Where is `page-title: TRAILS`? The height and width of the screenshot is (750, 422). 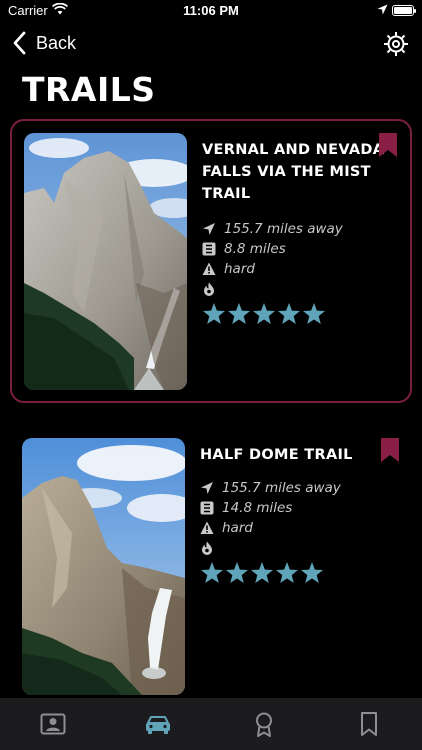 page-title: TRAILS is located at coordinates (89, 89).